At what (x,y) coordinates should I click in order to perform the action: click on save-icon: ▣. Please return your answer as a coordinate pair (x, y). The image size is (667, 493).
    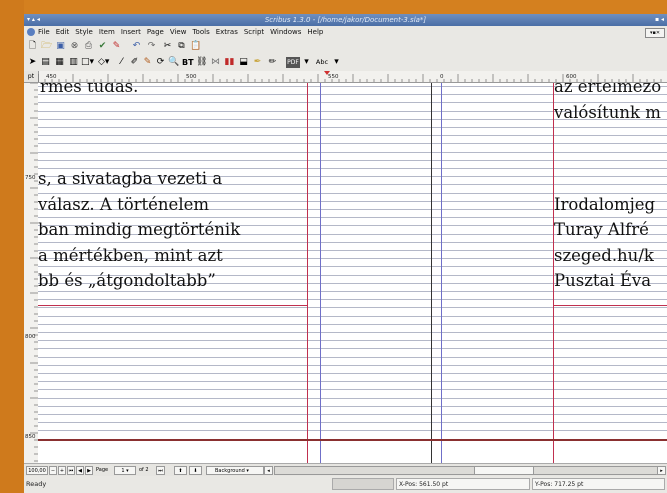
    Looking at the image, I should click on (60, 46).